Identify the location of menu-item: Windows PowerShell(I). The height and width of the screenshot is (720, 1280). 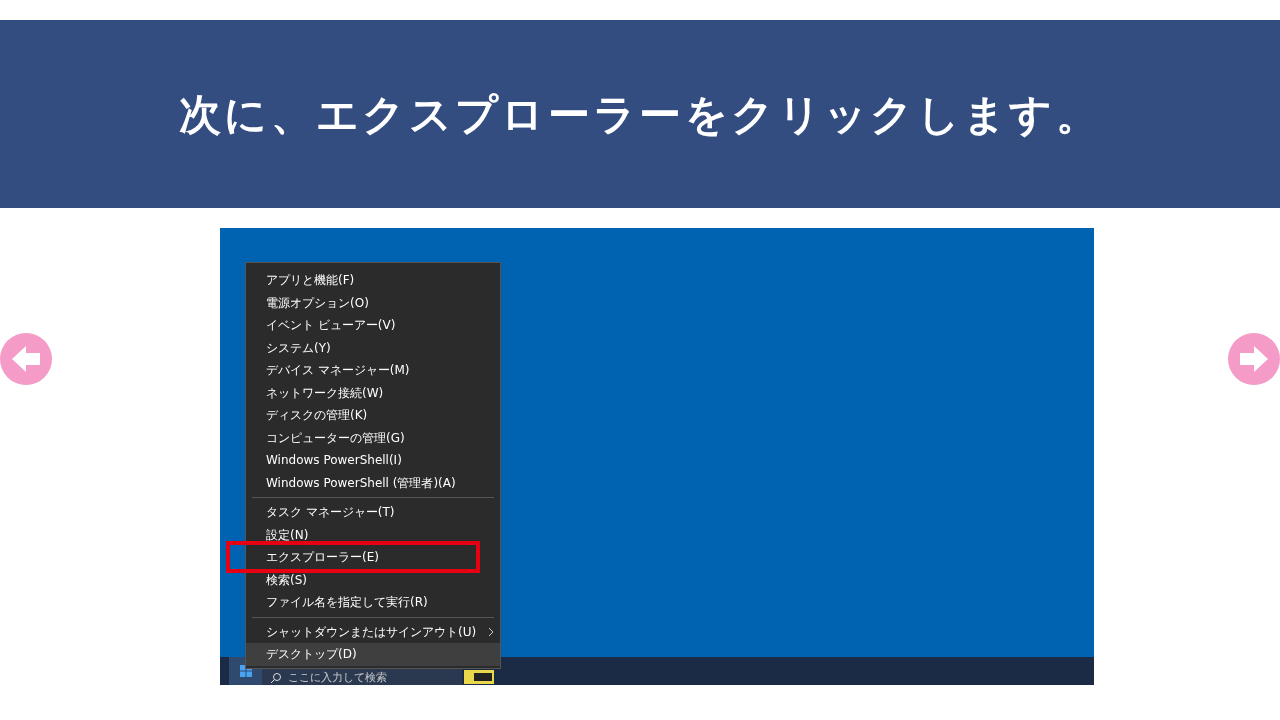
(373, 460).